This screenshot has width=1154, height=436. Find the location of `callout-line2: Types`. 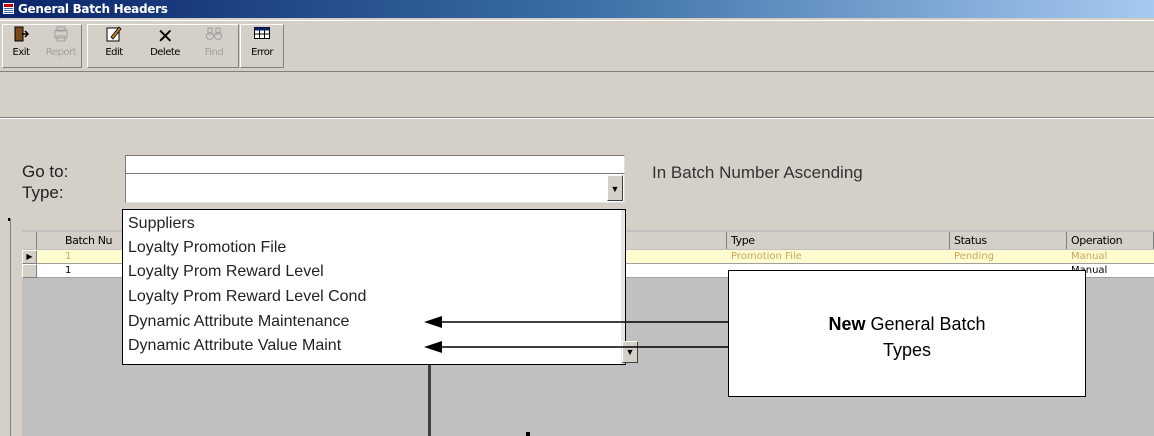

callout-line2: Types is located at coordinates (907, 350).